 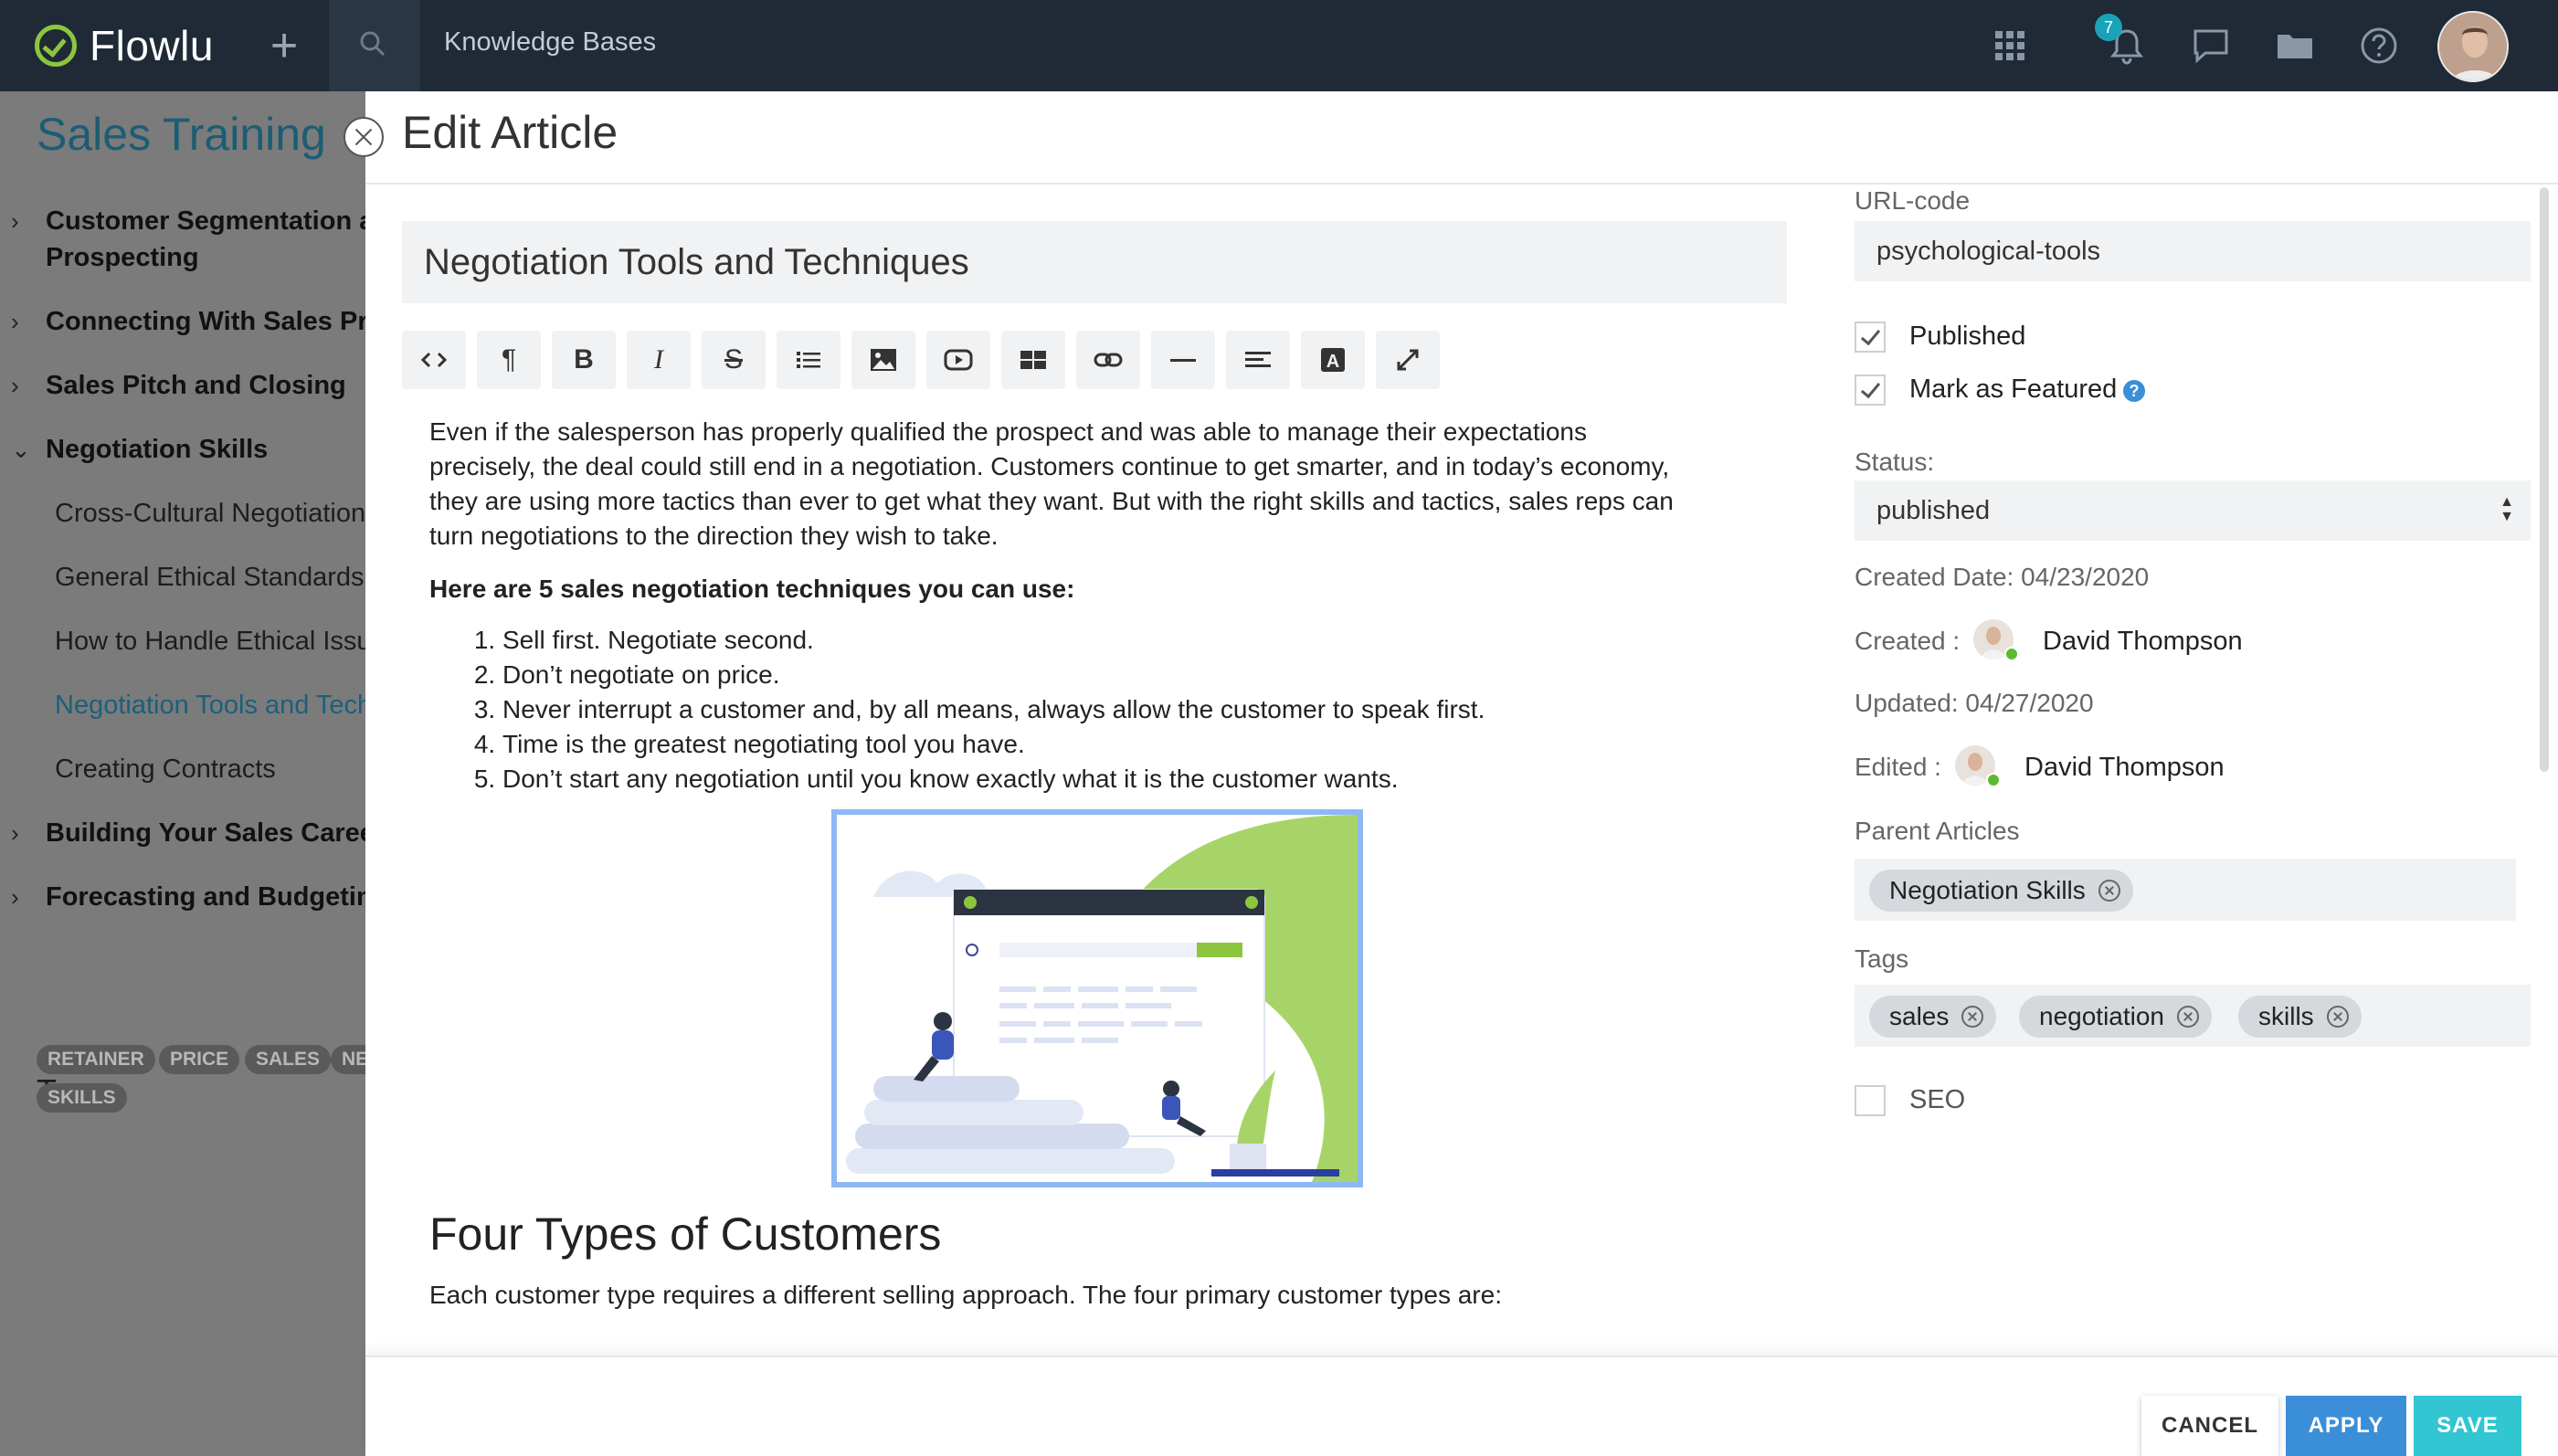 I want to click on sidebar-title: Sales Training, so click(x=181, y=134).